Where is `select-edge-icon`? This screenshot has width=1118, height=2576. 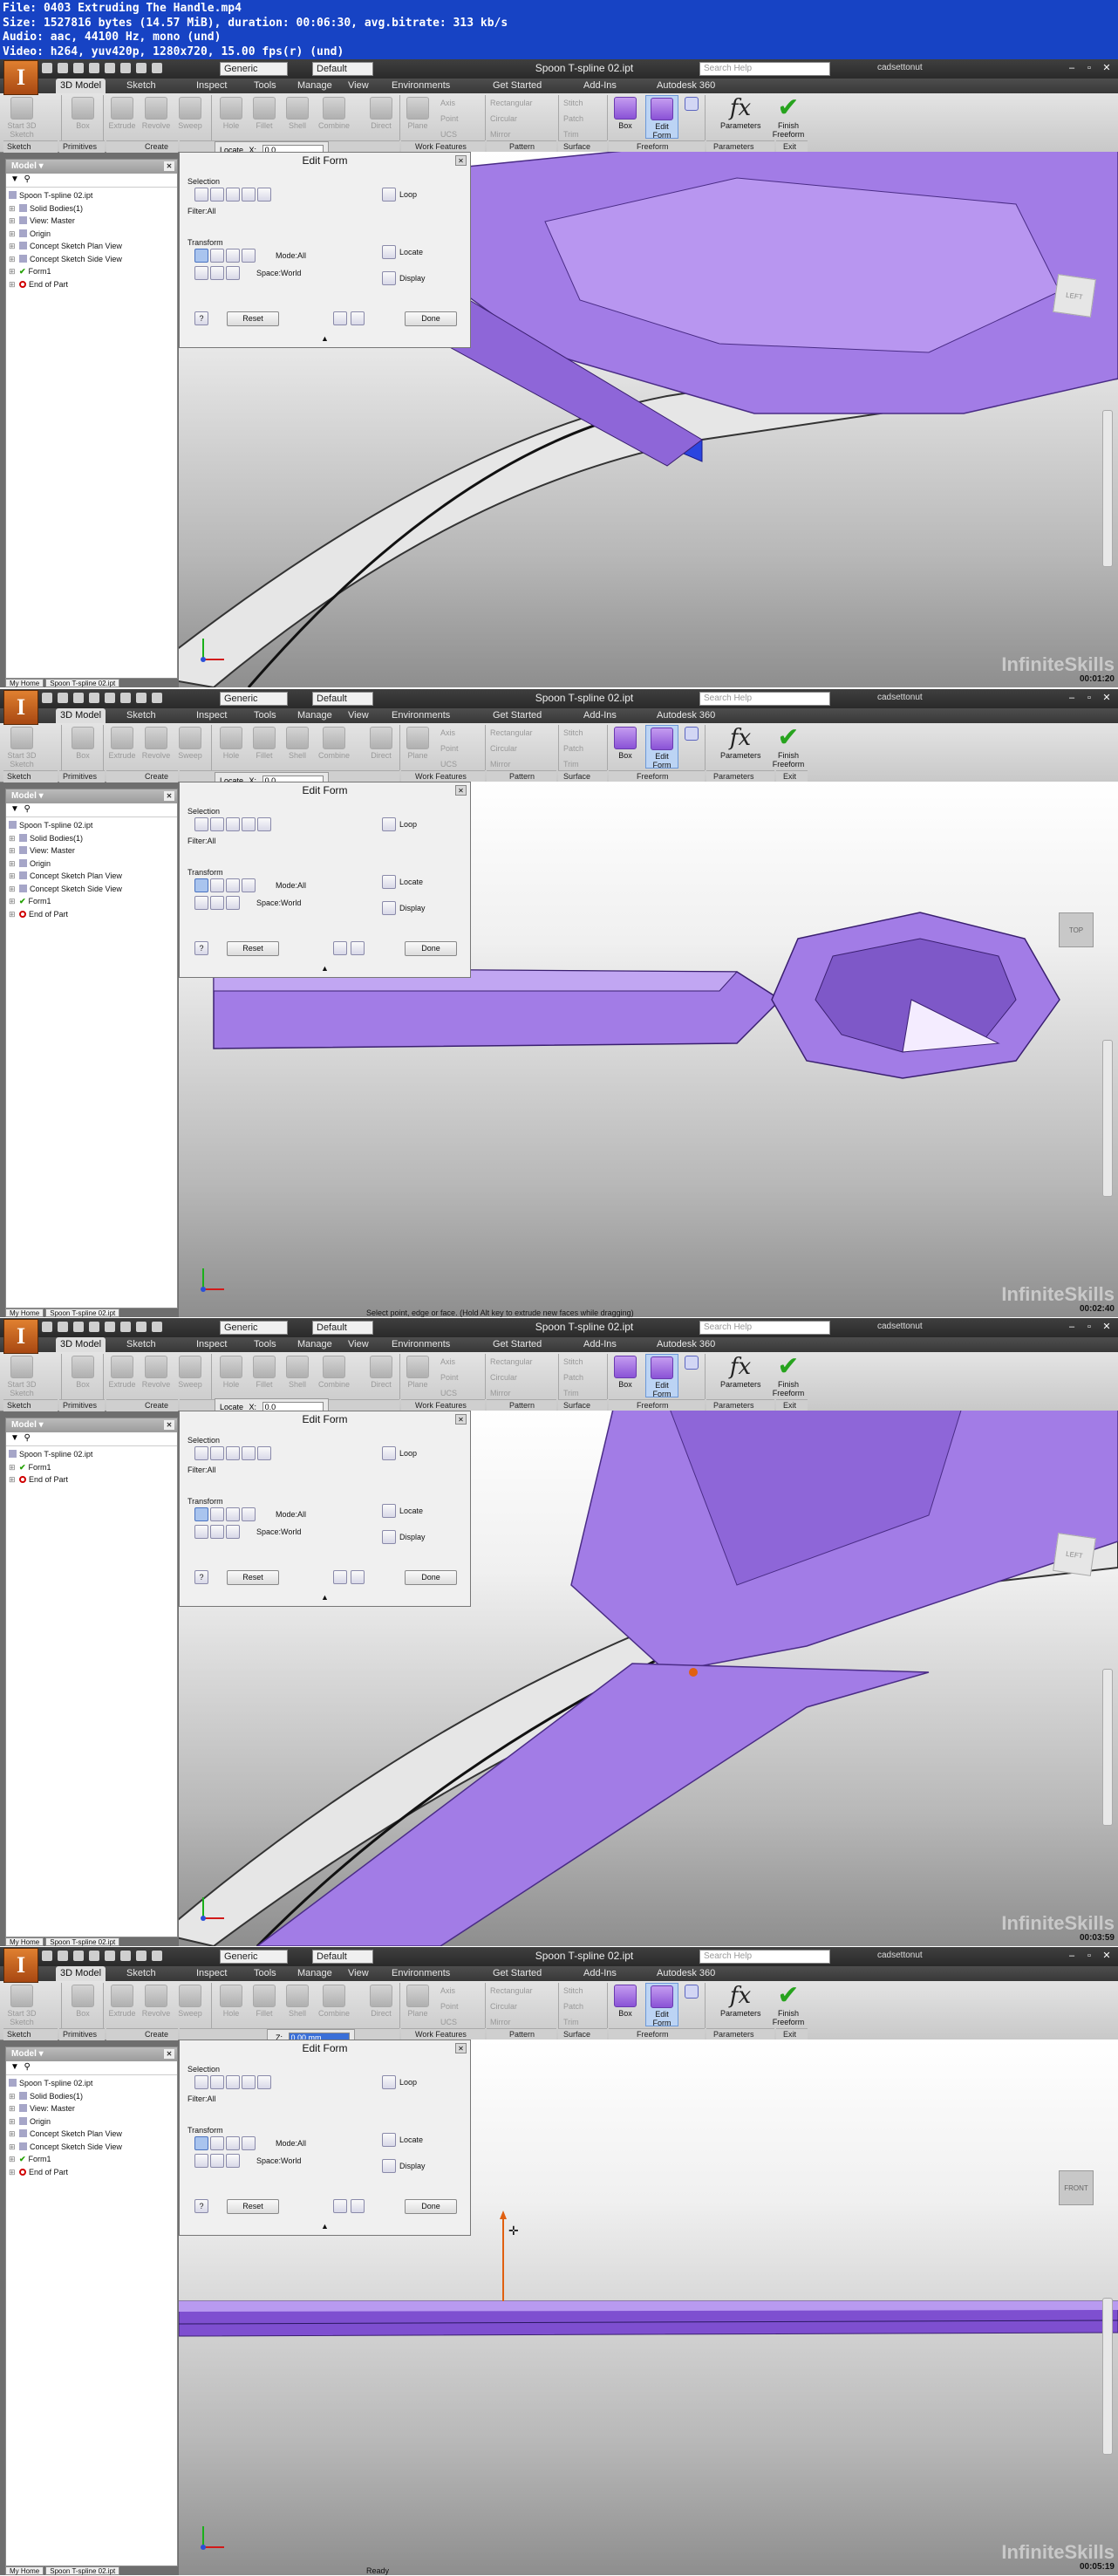 select-edge-icon is located at coordinates (217, 195).